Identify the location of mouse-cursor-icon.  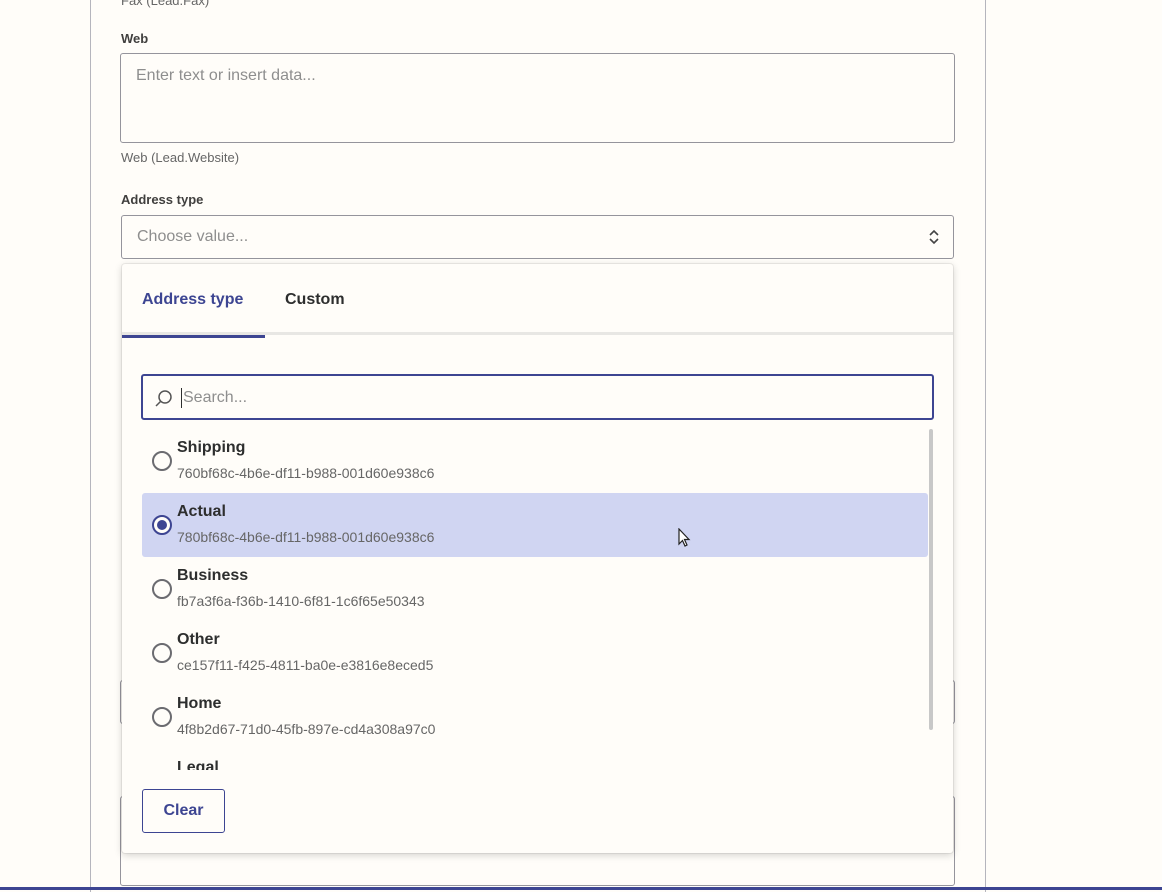
(684, 537).